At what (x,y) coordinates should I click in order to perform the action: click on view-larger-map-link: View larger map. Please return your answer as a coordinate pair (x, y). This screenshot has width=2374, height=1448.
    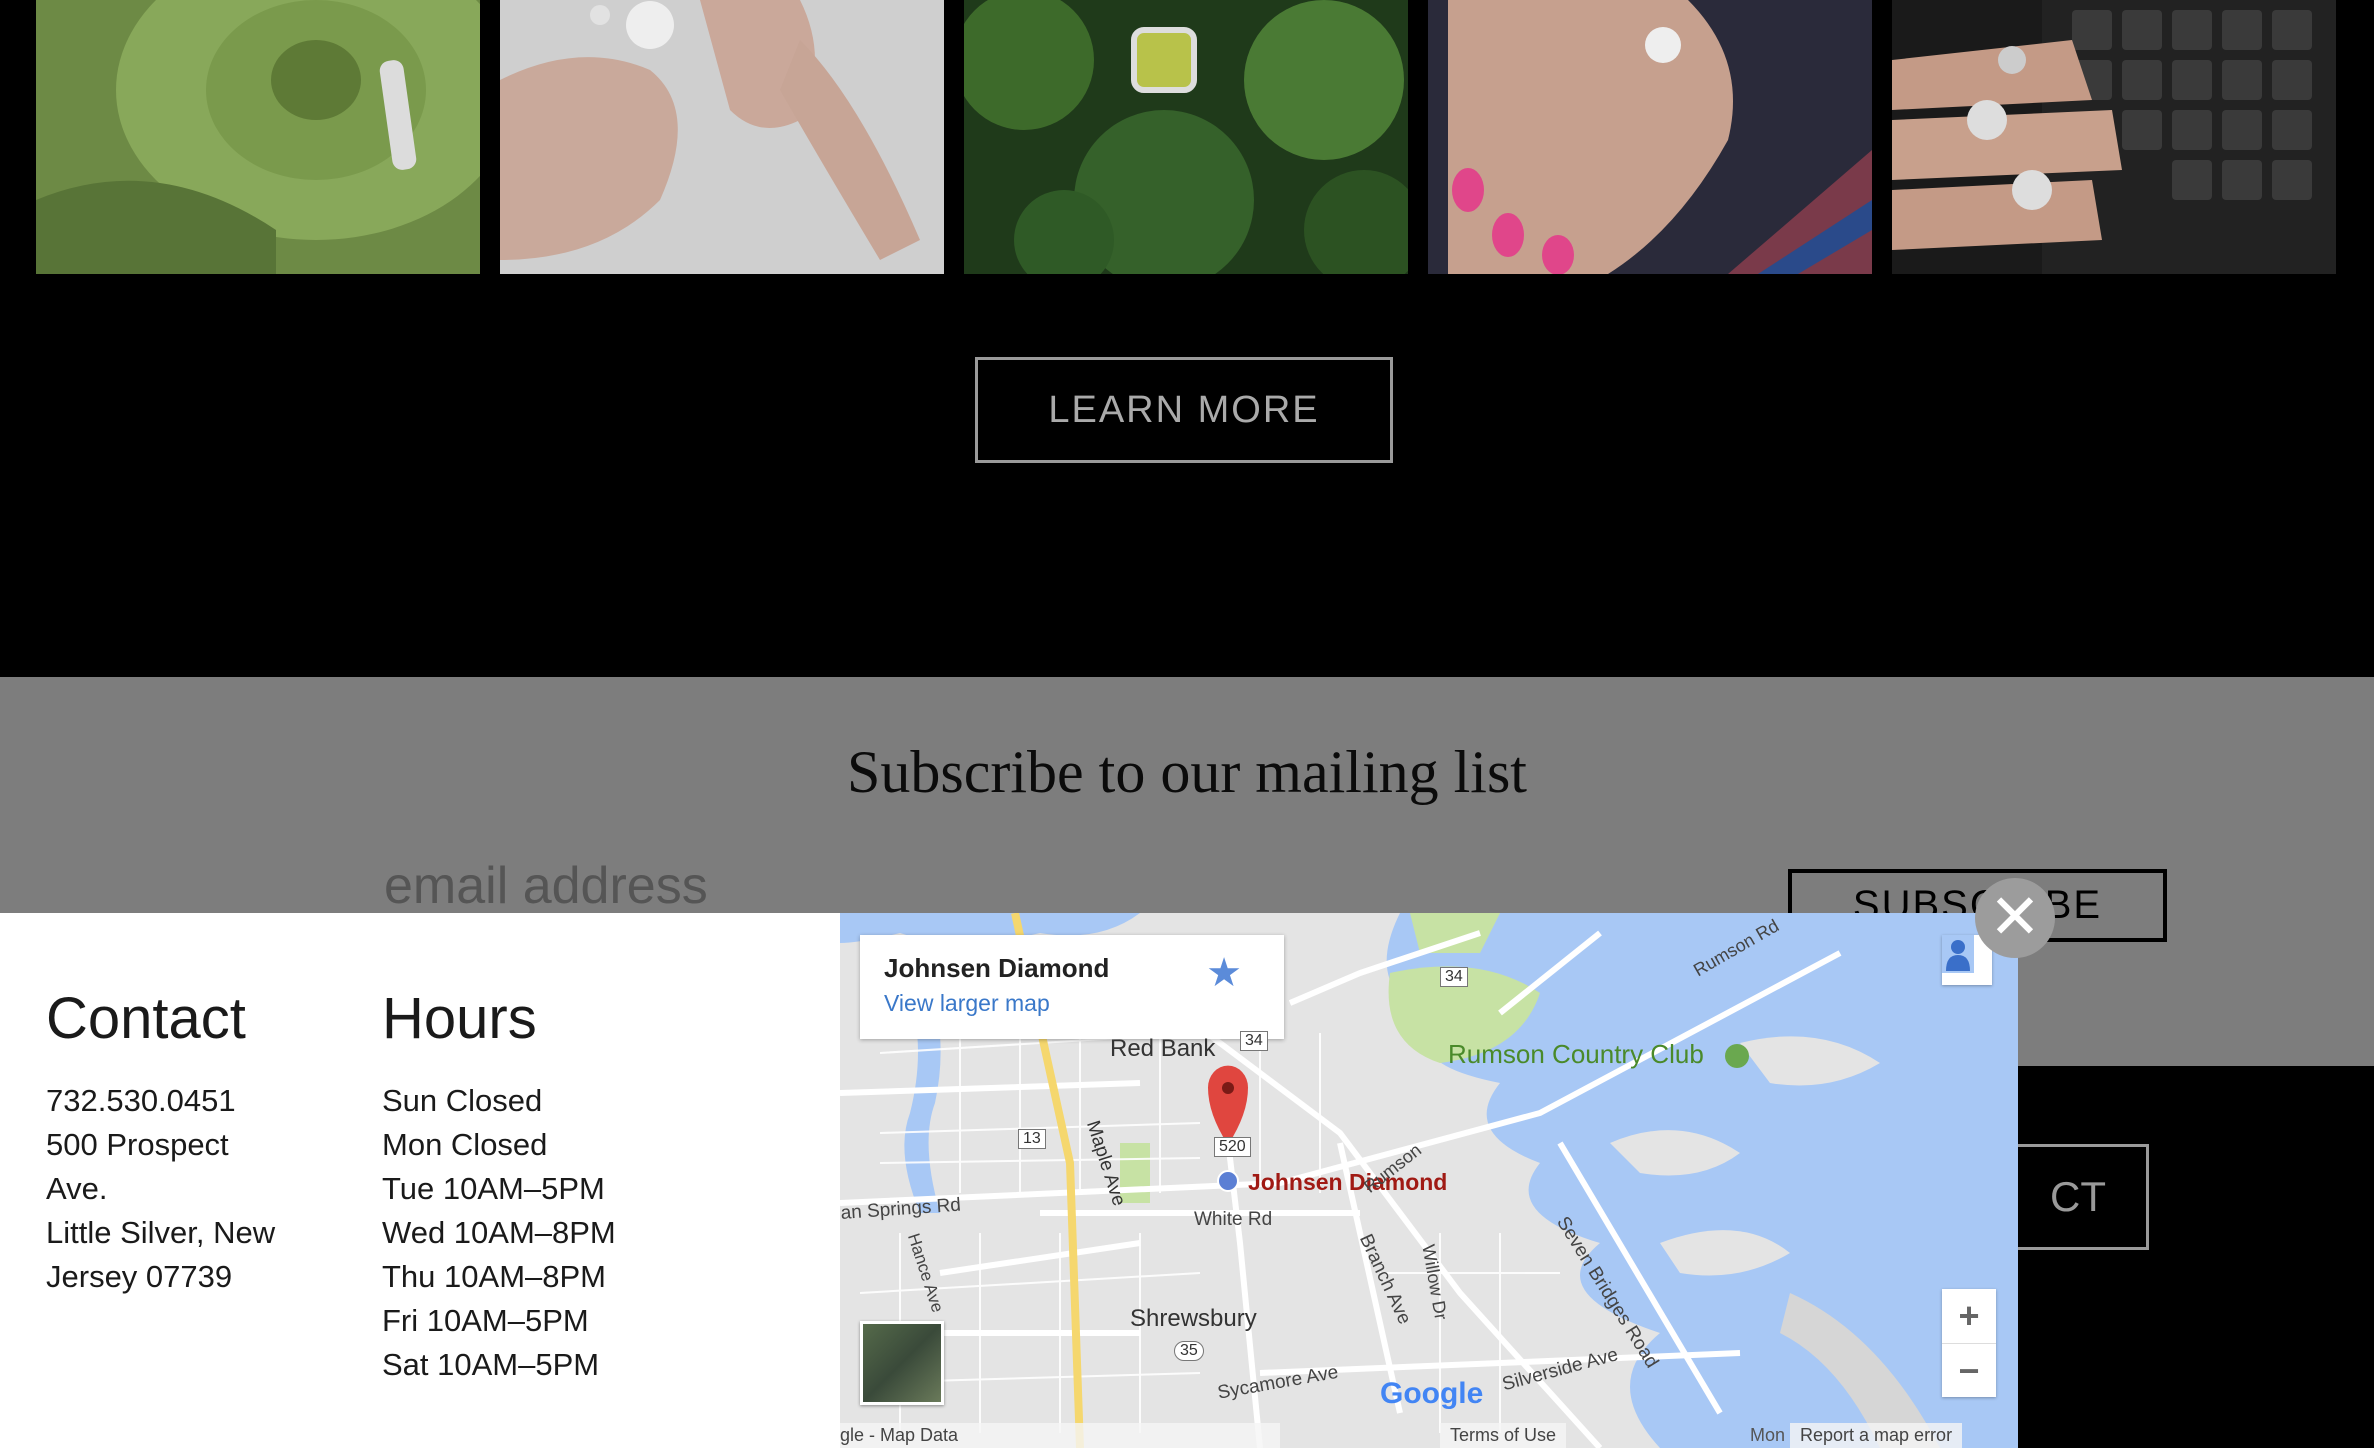
    Looking at the image, I should click on (967, 1003).